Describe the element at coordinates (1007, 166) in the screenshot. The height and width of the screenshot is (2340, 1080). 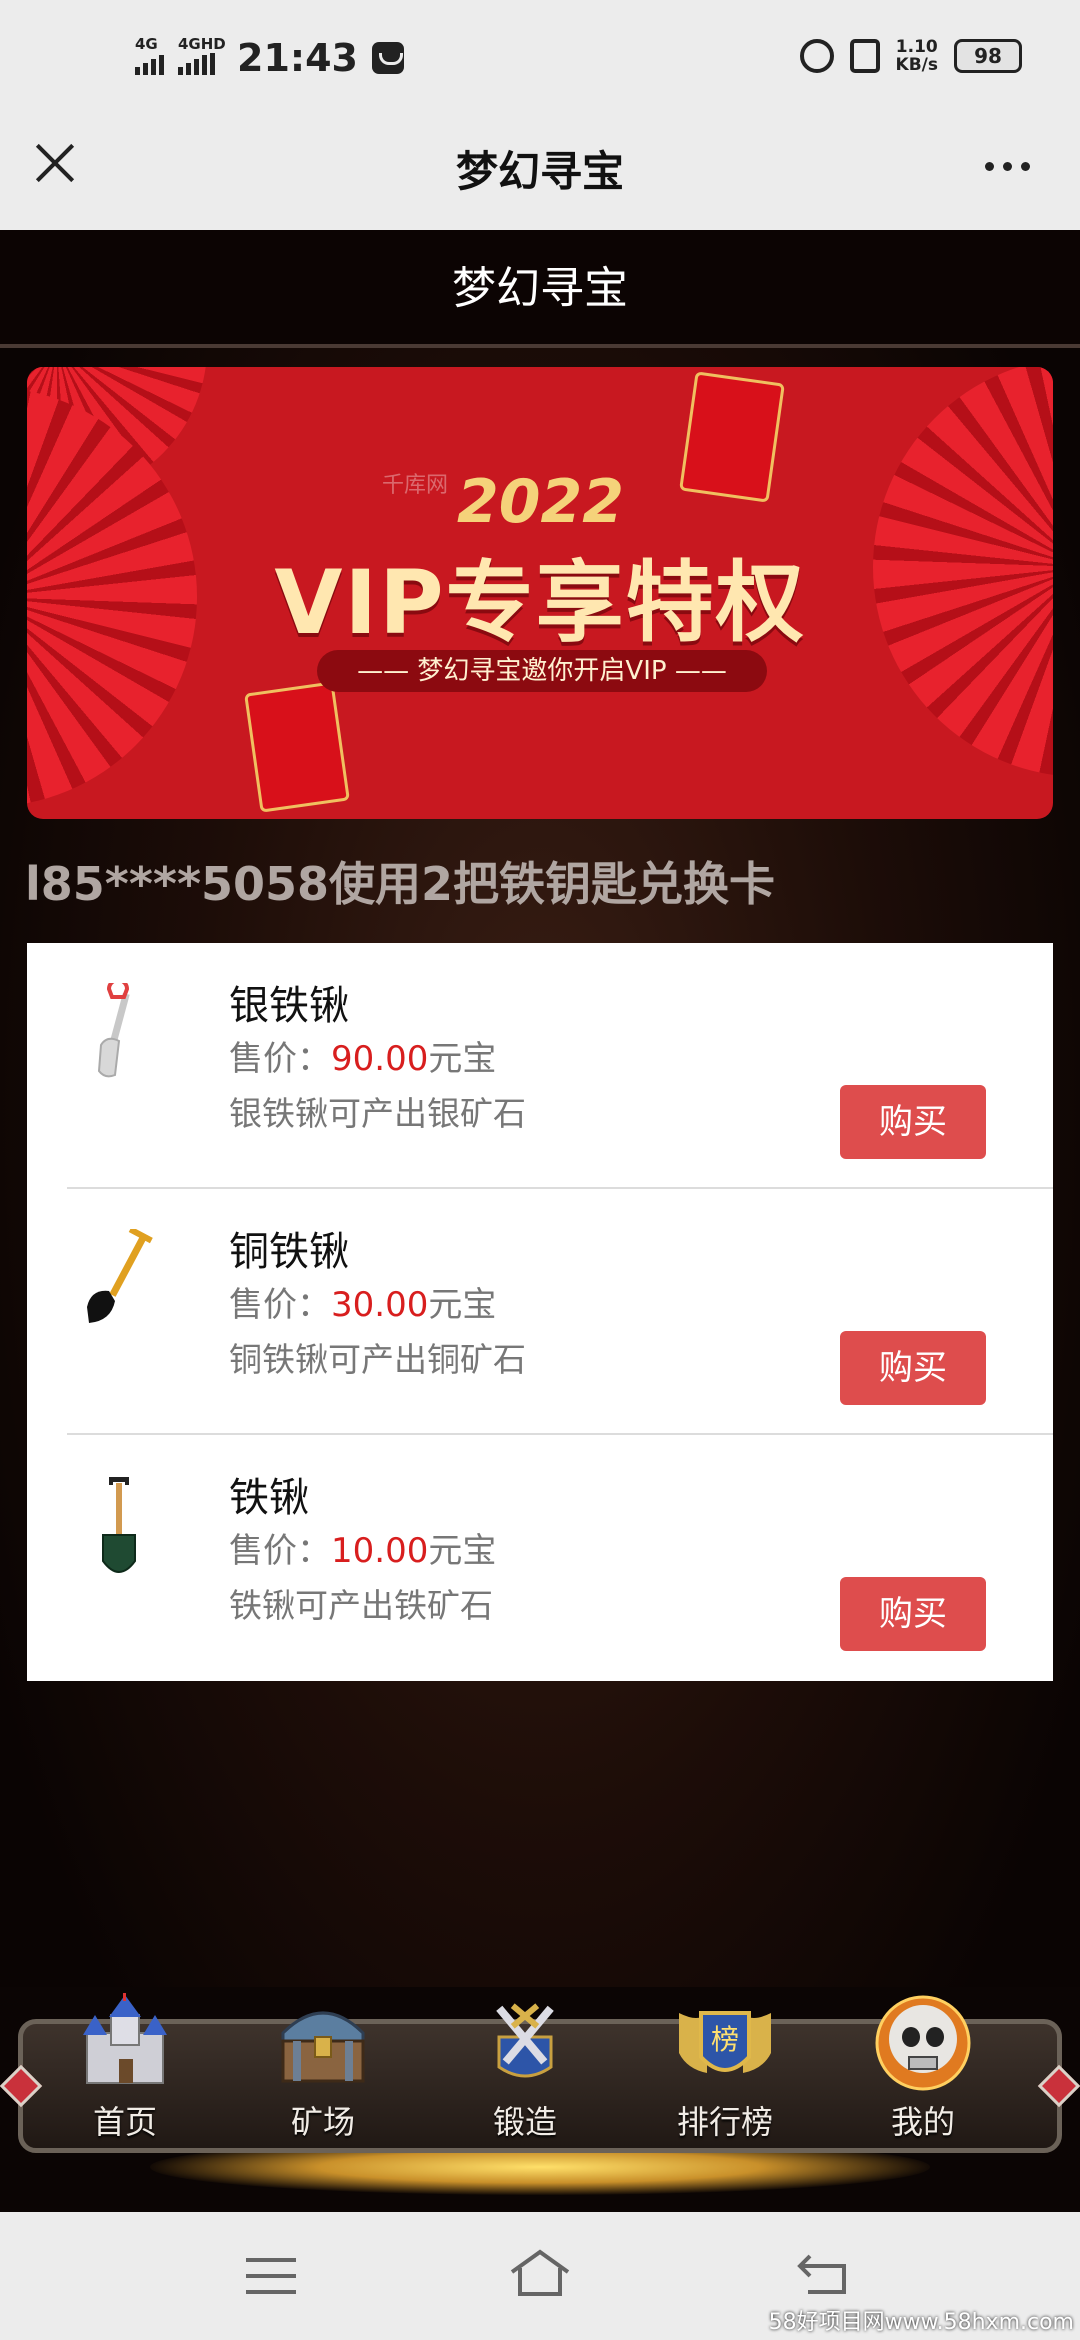
I see `more-options-icon` at that location.